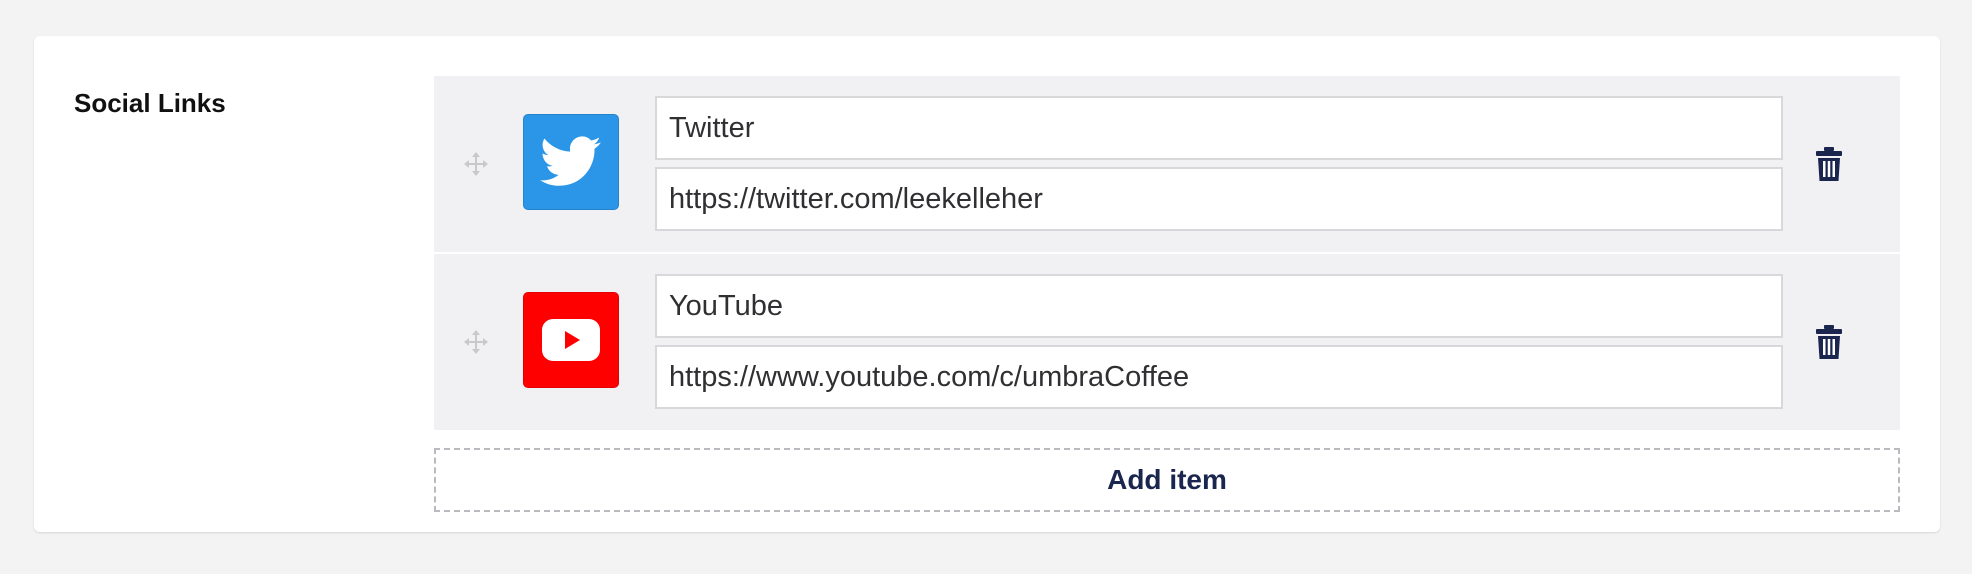 Image resolution: width=1972 pixels, height=574 pixels. What do you see at coordinates (571, 340) in the screenshot?
I see `youtube-icon` at bounding box center [571, 340].